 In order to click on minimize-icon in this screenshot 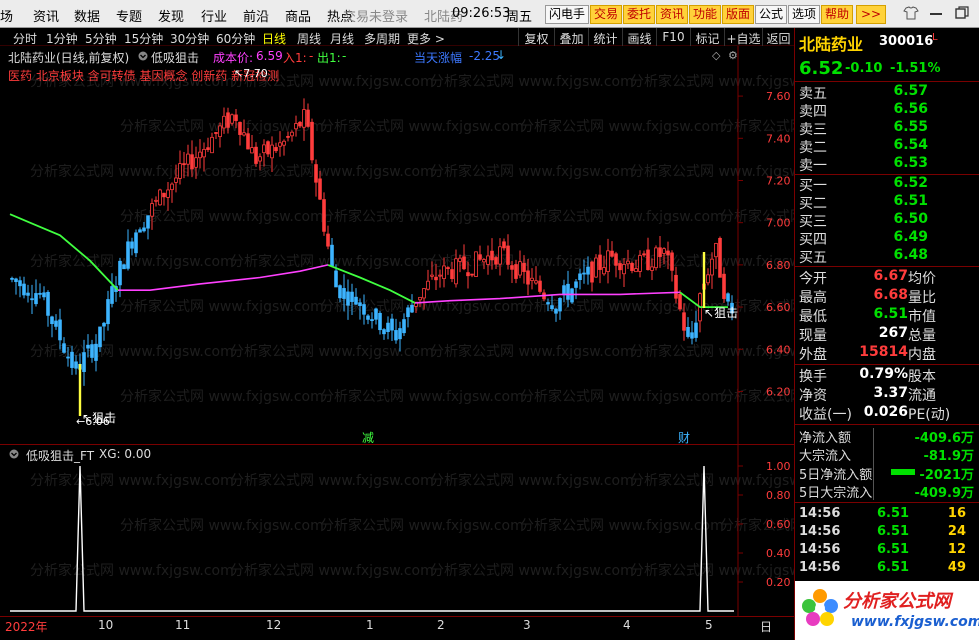, I will do `click(936, 14)`.